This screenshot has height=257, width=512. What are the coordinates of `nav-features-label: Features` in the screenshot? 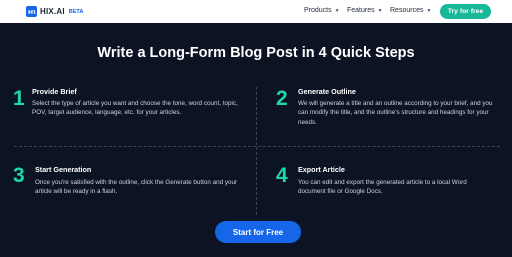 It's located at (361, 10).